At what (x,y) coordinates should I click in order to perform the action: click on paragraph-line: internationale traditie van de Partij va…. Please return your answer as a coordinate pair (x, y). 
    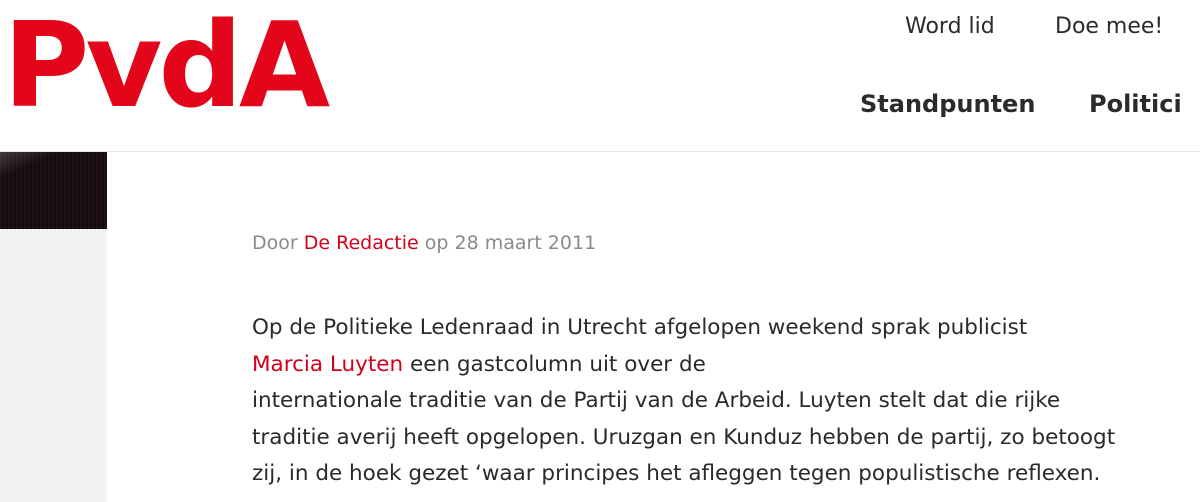
    Looking at the image, I should click on (656, 400).